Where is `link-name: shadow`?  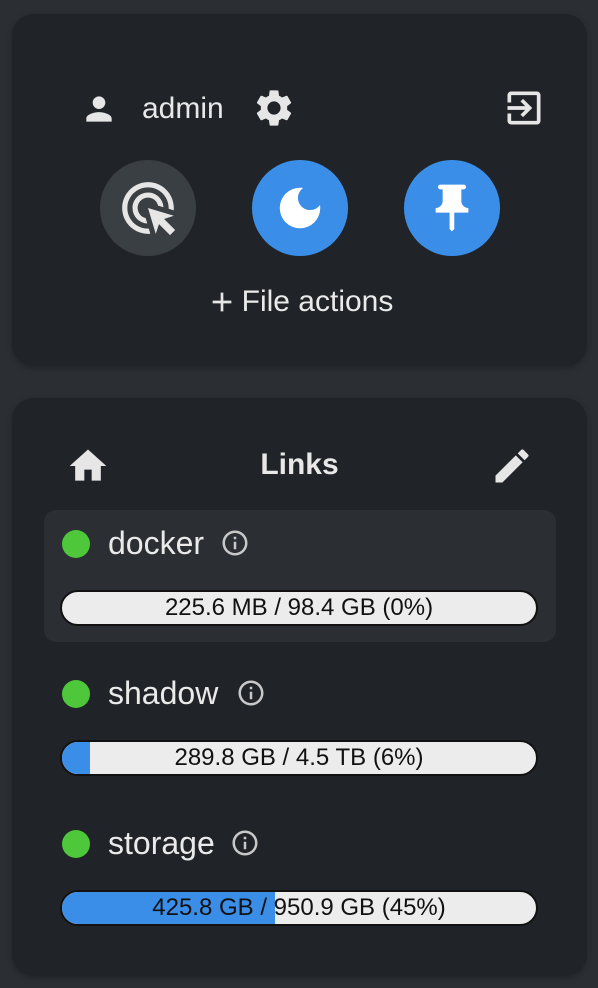
link-name: shadow is located at coordinates (163, 693).